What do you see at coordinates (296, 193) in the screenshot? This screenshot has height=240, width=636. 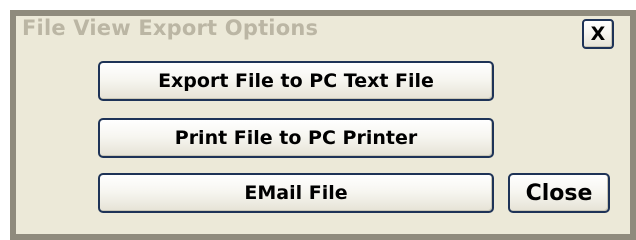 I see `email-file-button: EMail File` at bounding box center [296, 193].